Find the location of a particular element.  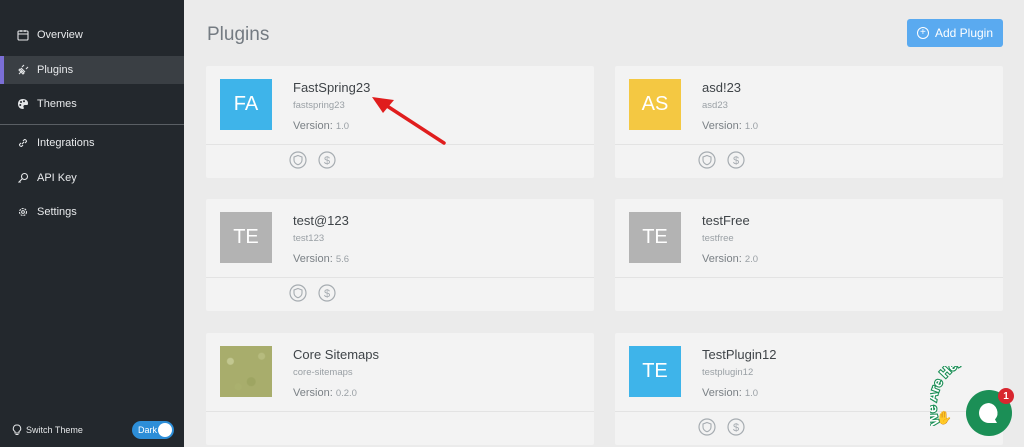

add-plugin-button: + Add Plugin is located at coordinates (955, 33).